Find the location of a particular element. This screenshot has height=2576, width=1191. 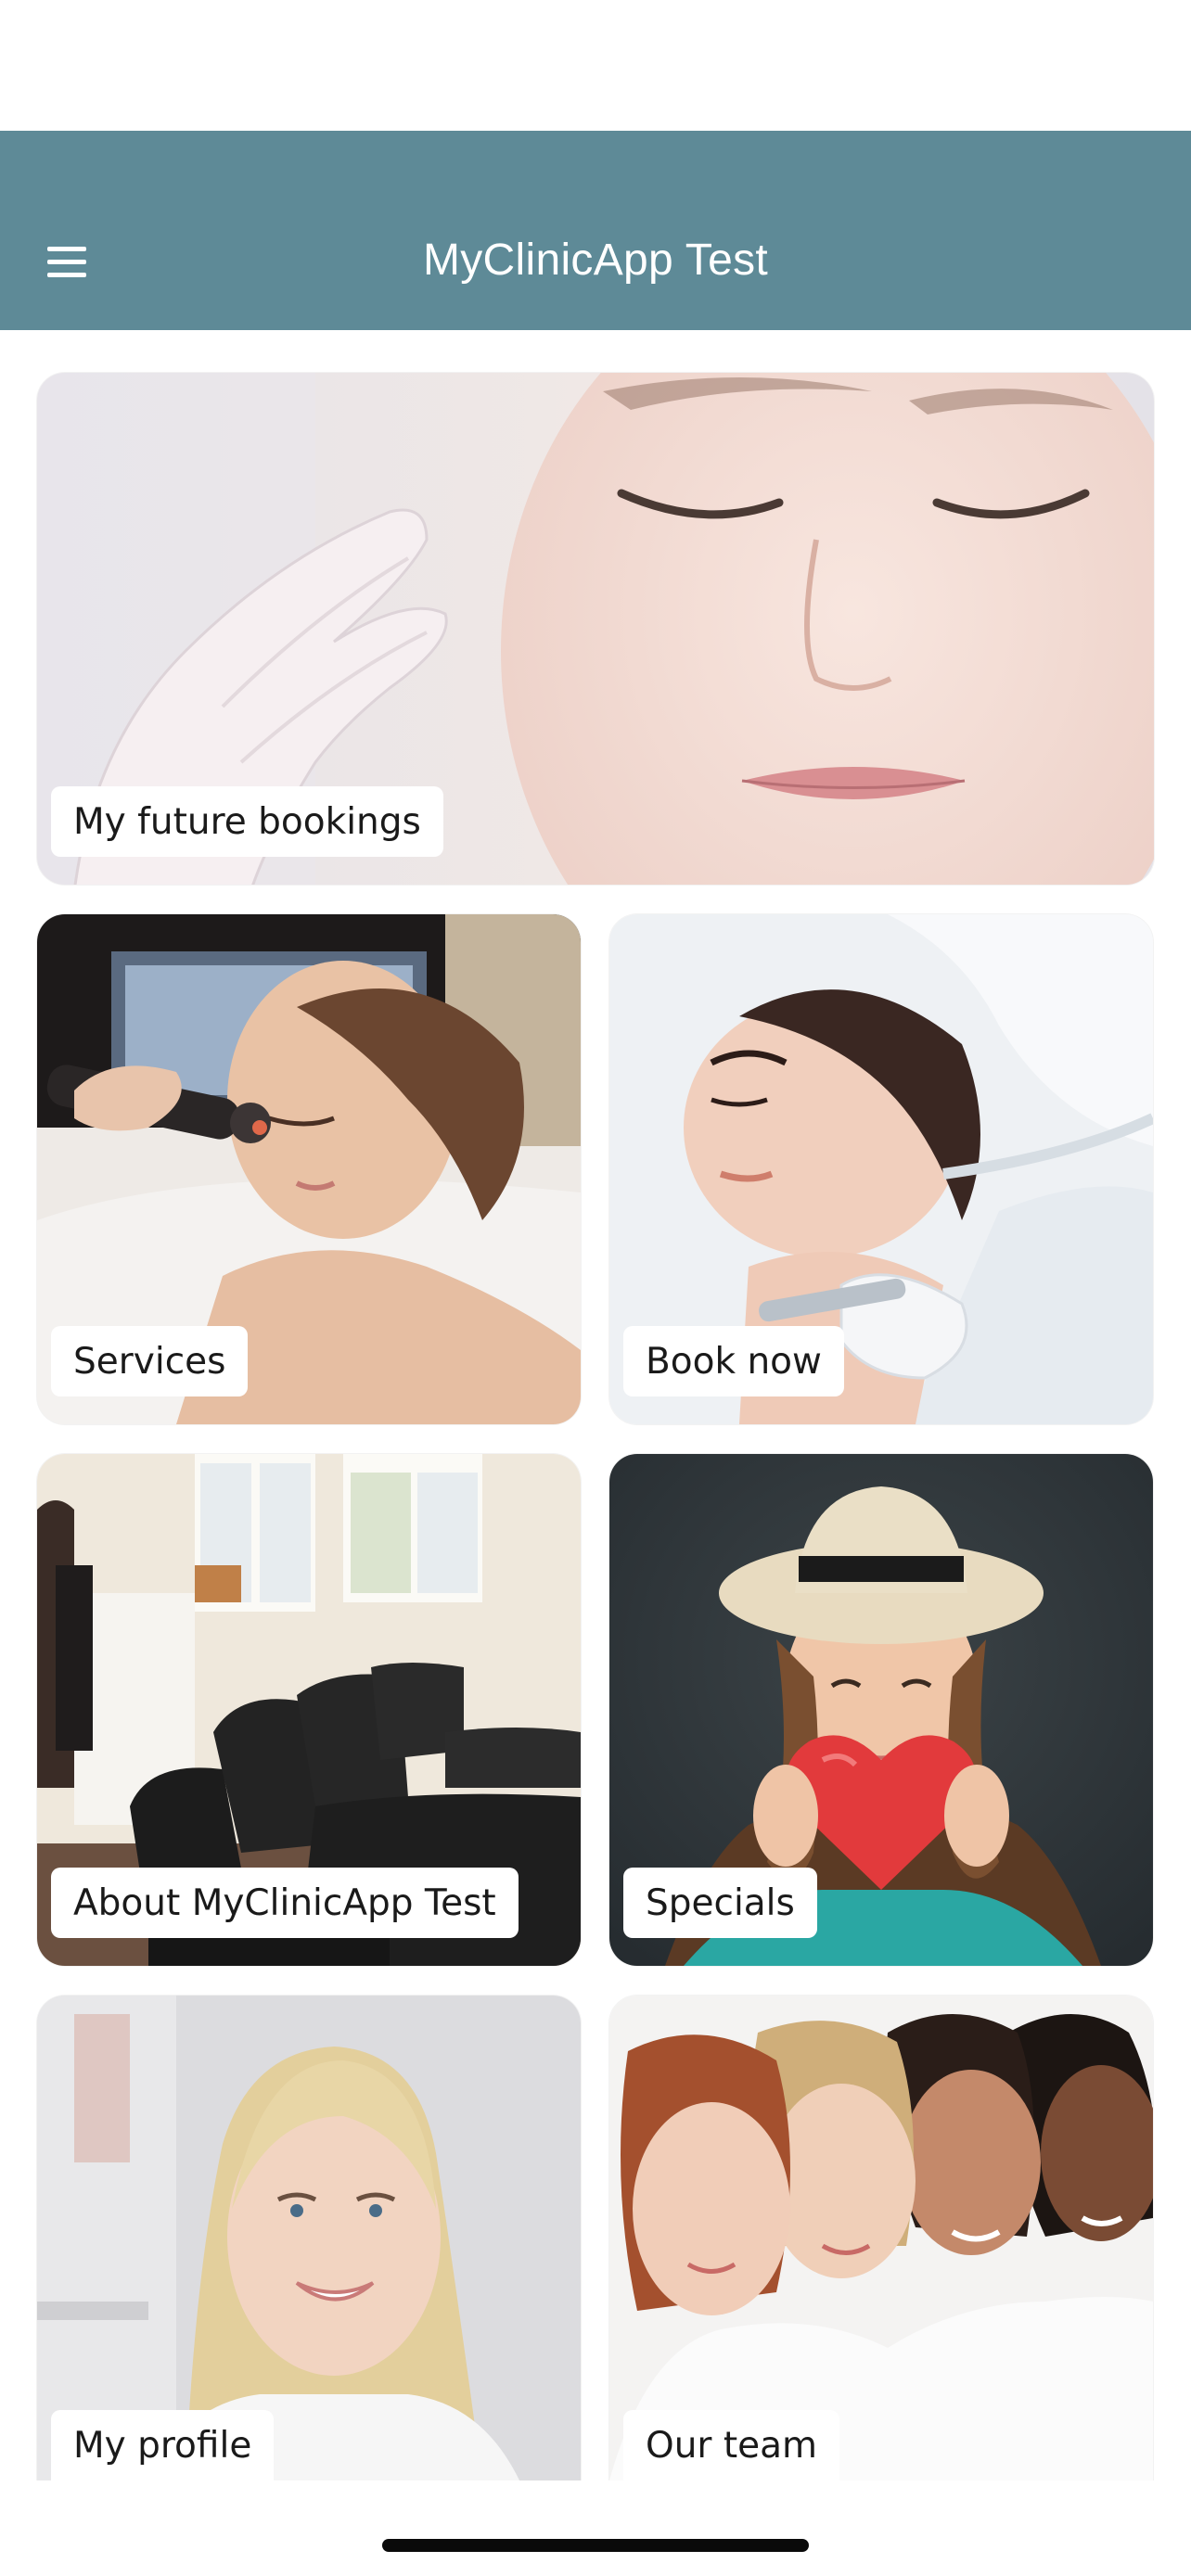

home-indicator is located at coordinates (595, 2545).